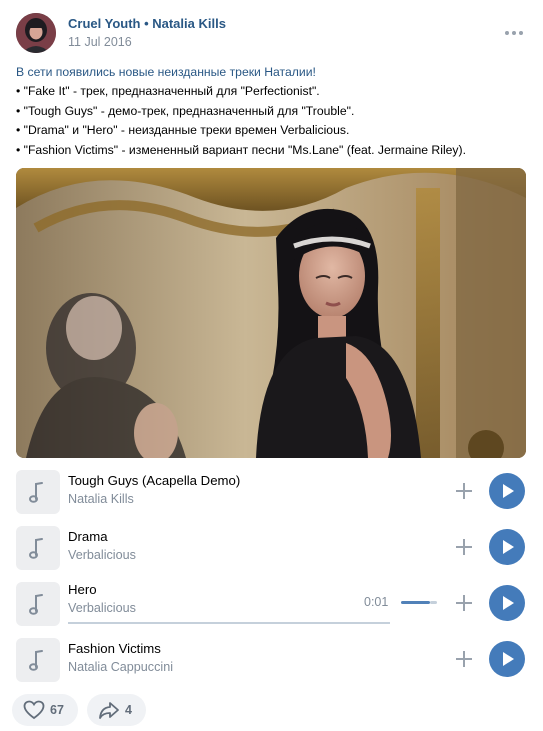 This screenshot has height=731, width=543. Describe the element at coordinates (433, 602) in the screenshot. I see `volume-track` at that location.